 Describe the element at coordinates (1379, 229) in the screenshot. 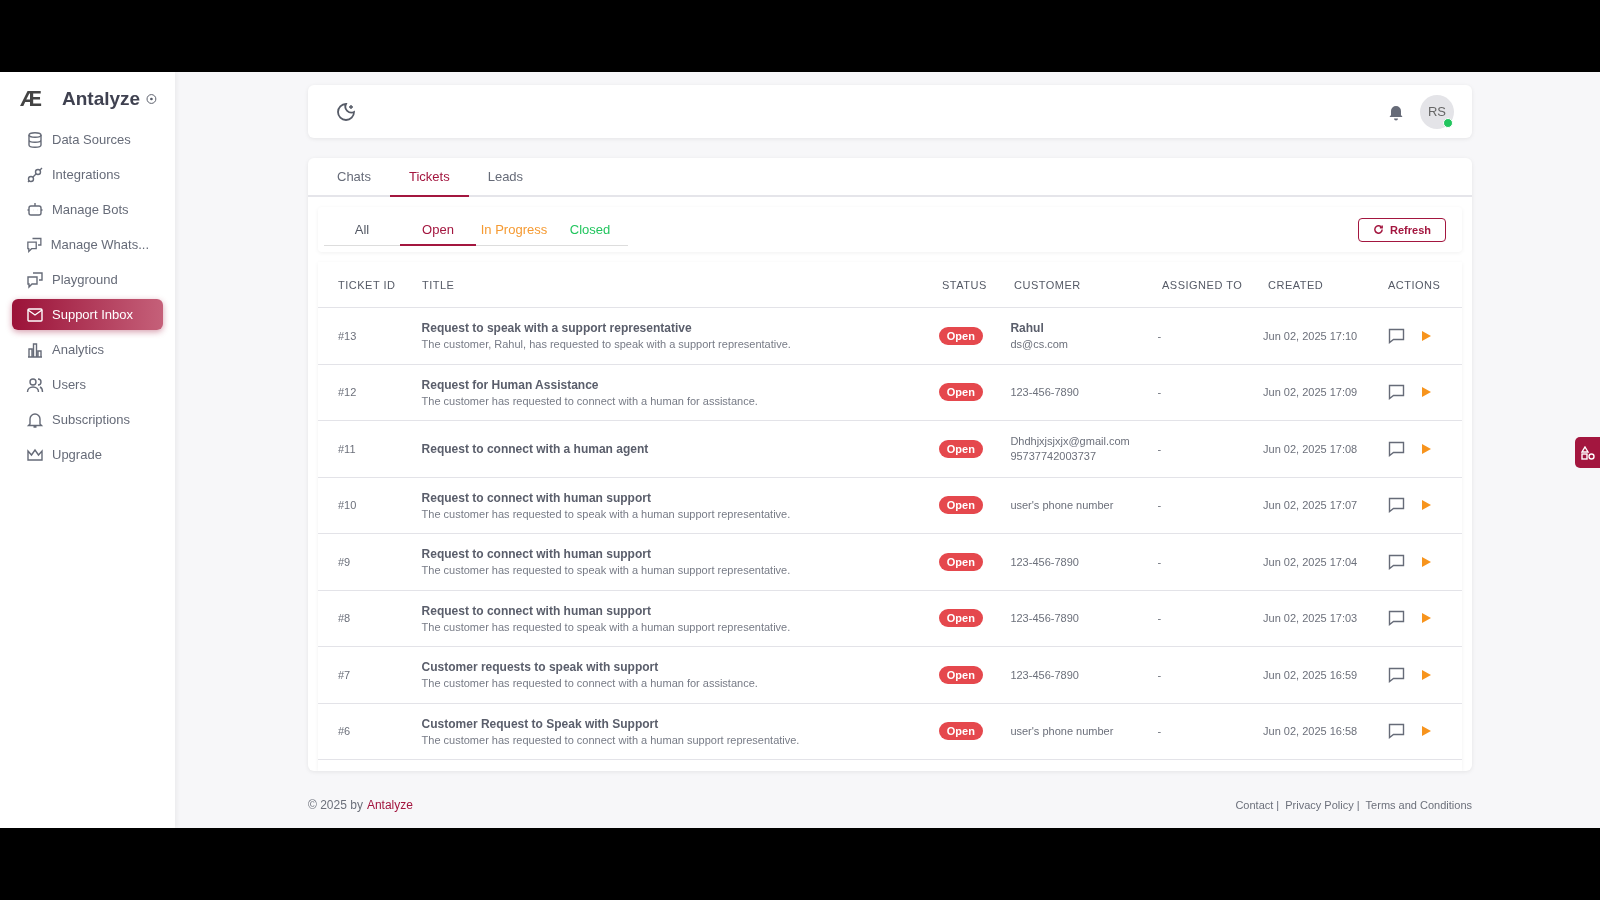

I see `refresh-icon` at that location.